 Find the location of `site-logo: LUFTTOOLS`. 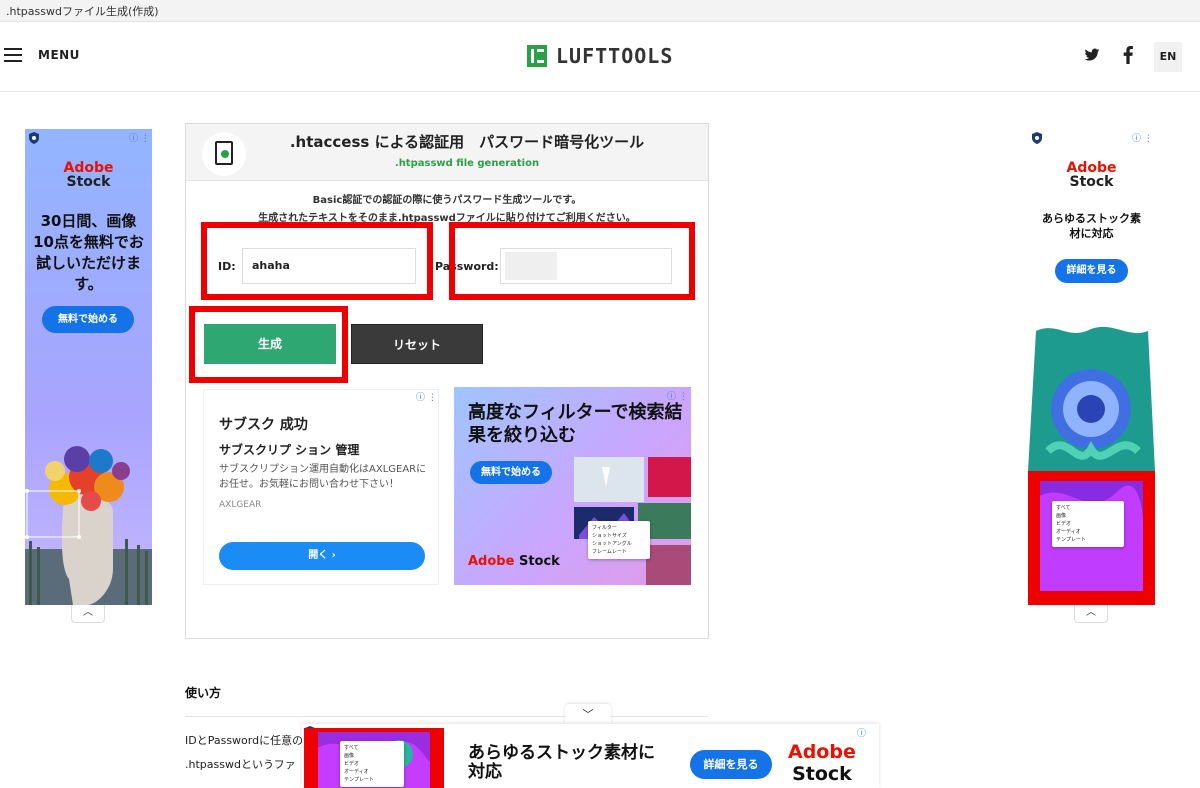

site-logo: LUFTTOOLS is located at coordinates (614, 56).